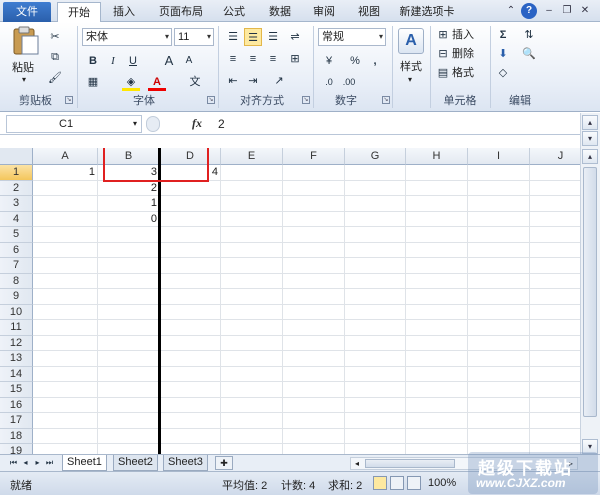  Describe the element at coordinates (355, 61) in the screenshot. I see `percent-button: %` at that location.